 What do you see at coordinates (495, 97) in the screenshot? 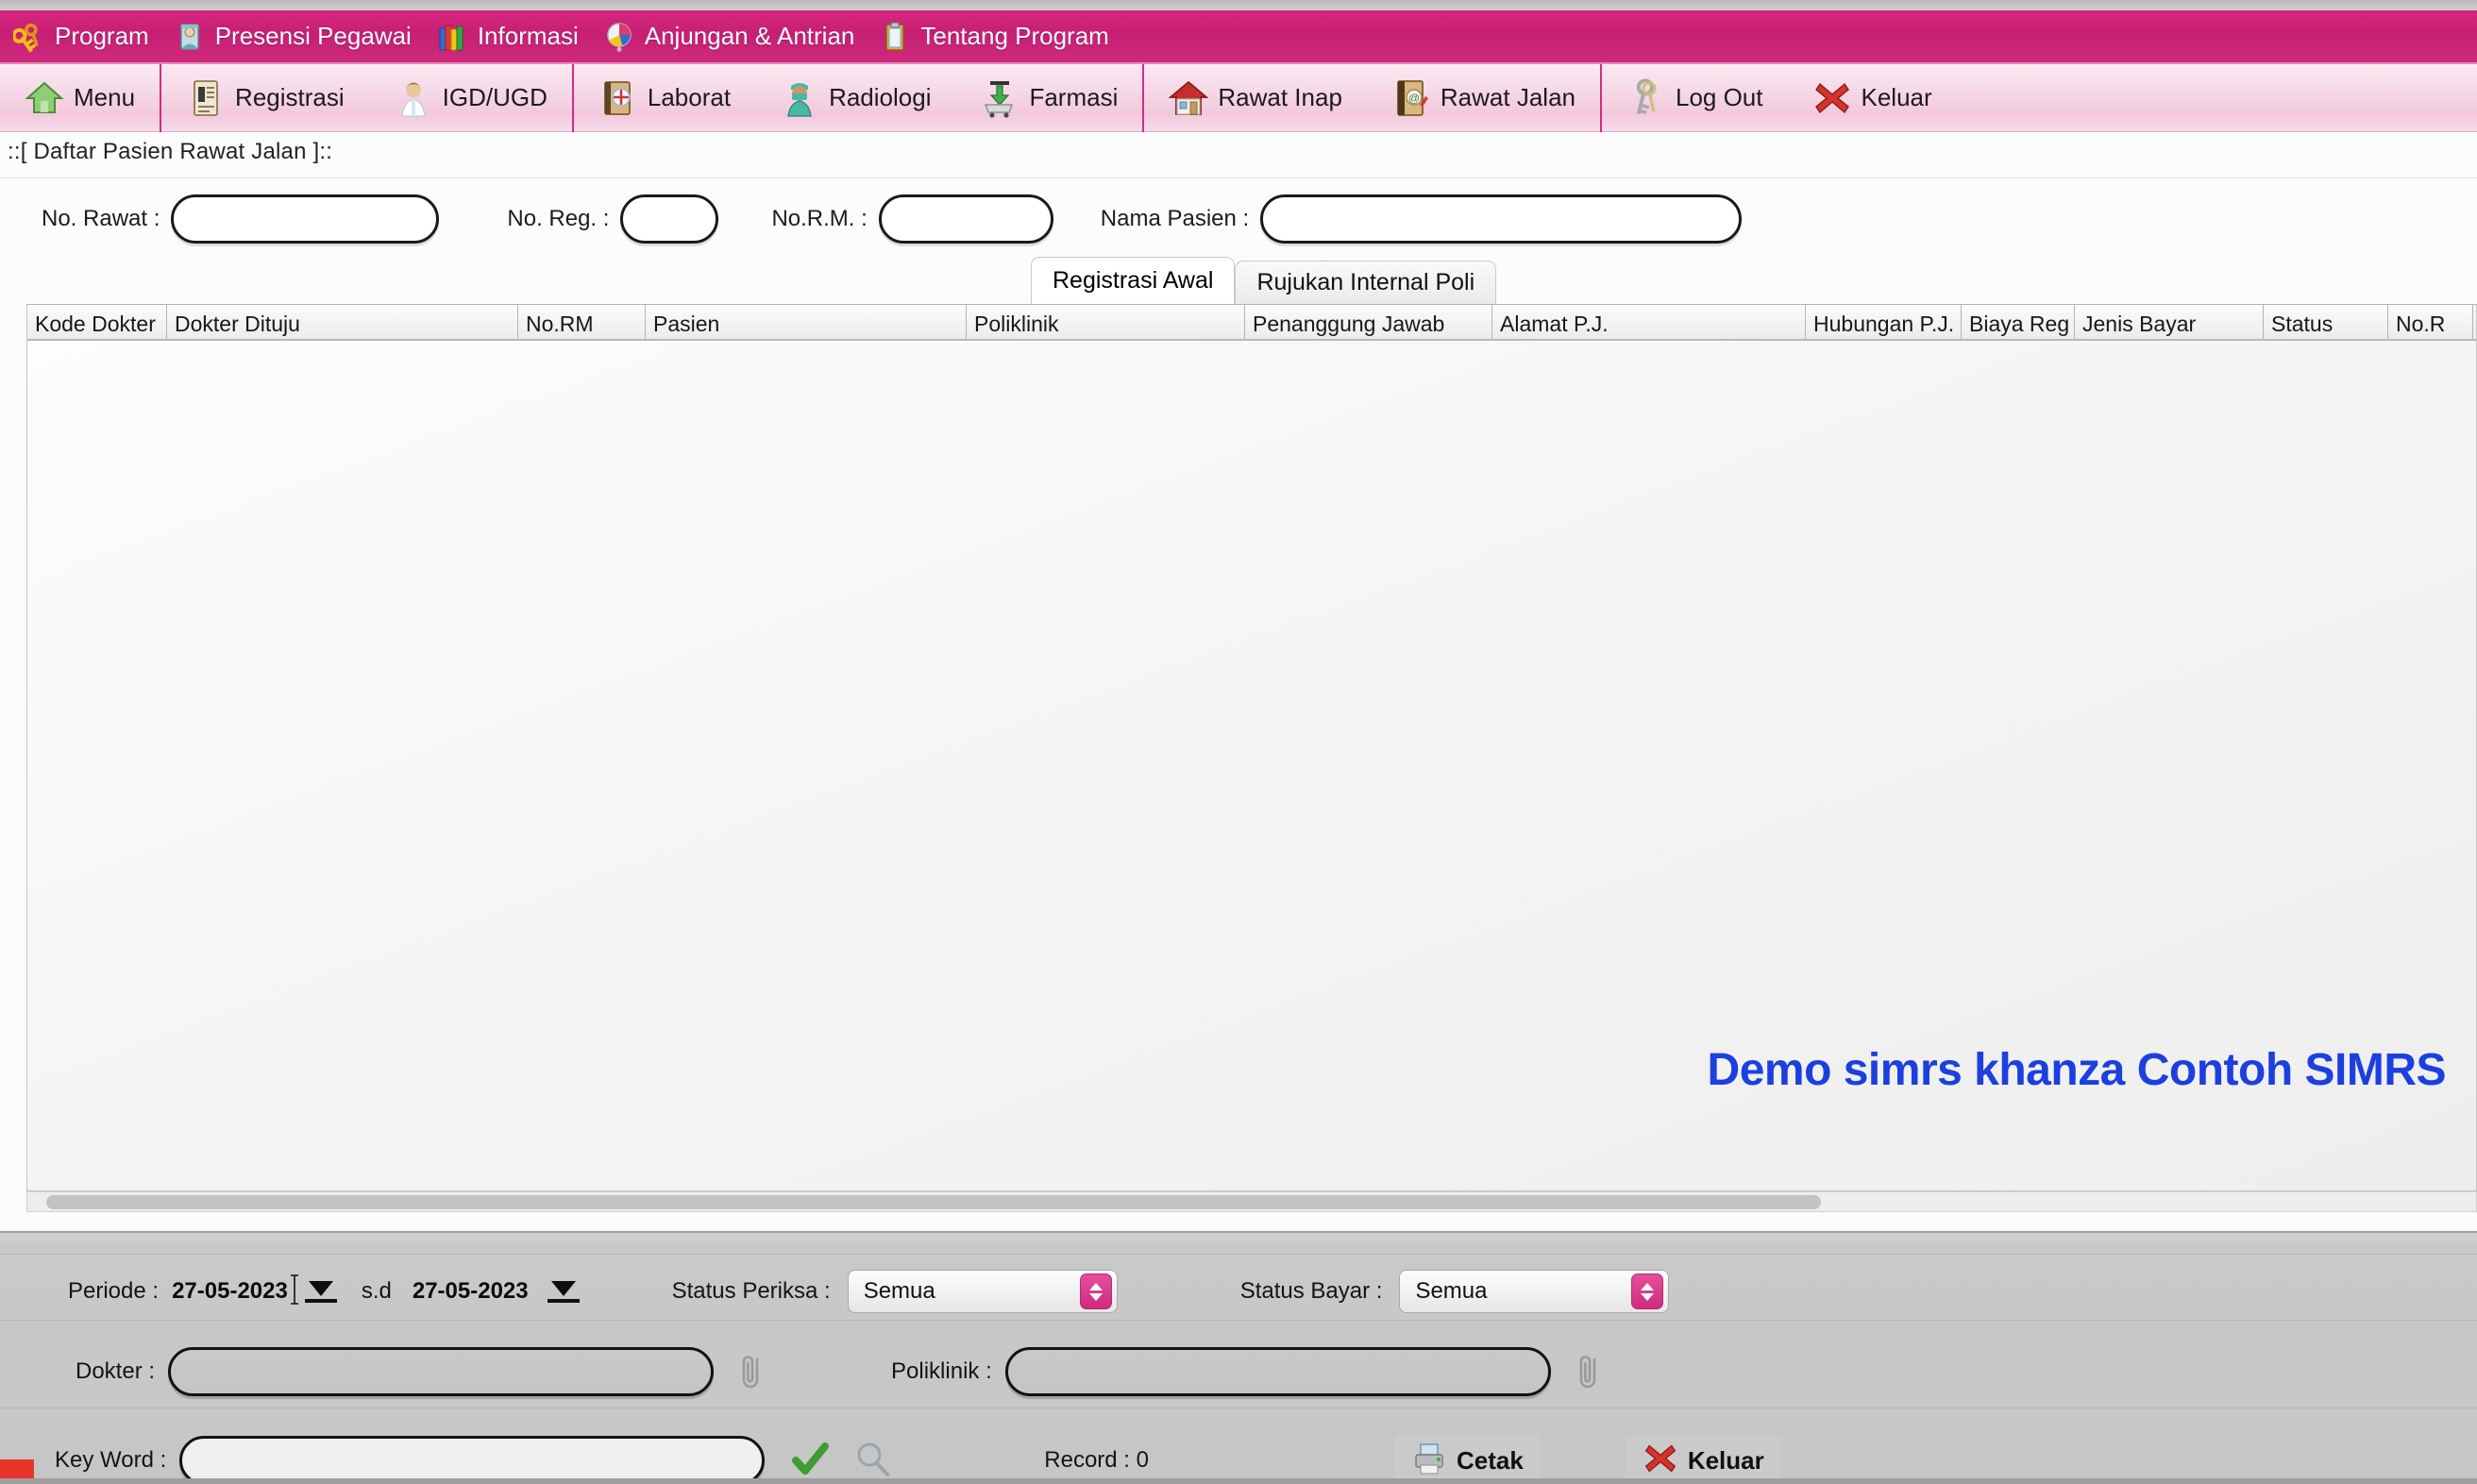
I see `toolbar-button-label: IGD/UGD` at bounding box center [495, 97].